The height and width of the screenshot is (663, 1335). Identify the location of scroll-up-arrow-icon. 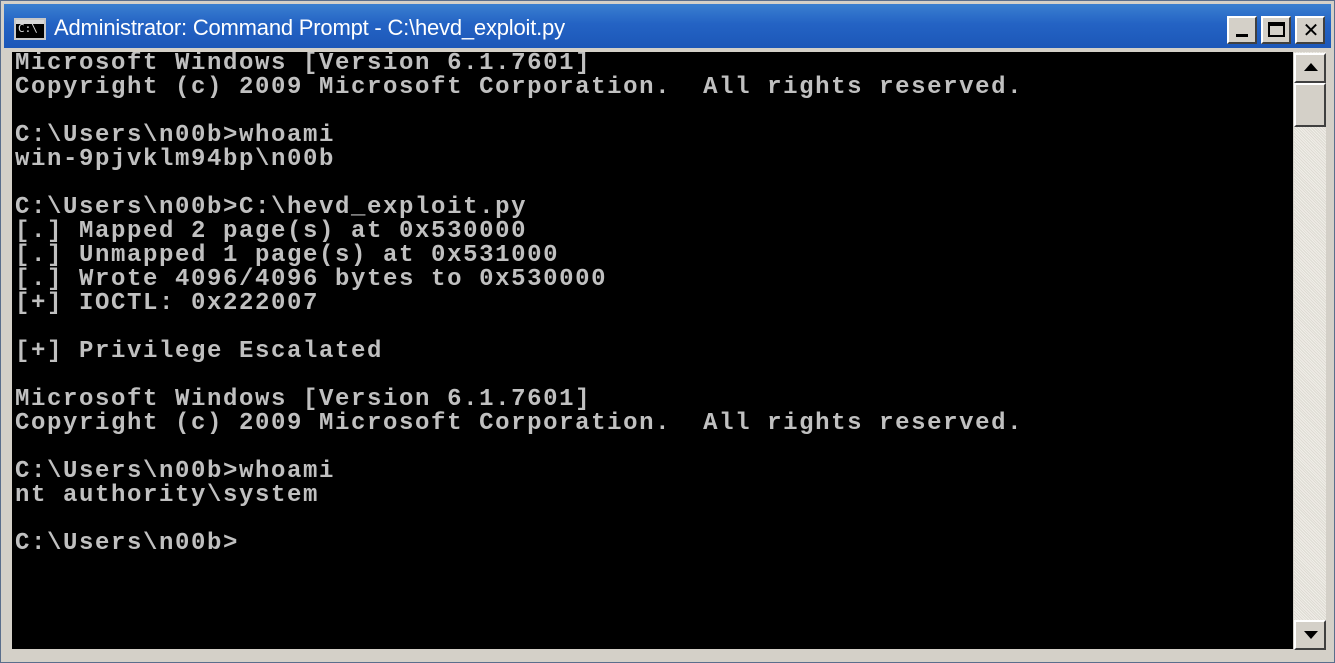
(1311, 67).